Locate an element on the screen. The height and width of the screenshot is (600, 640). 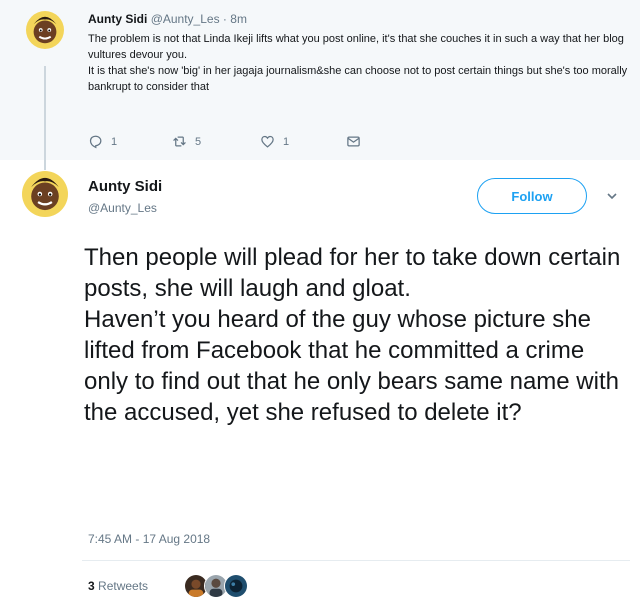
retweet-stat-count: 3 is located at coordinates (91, 586).